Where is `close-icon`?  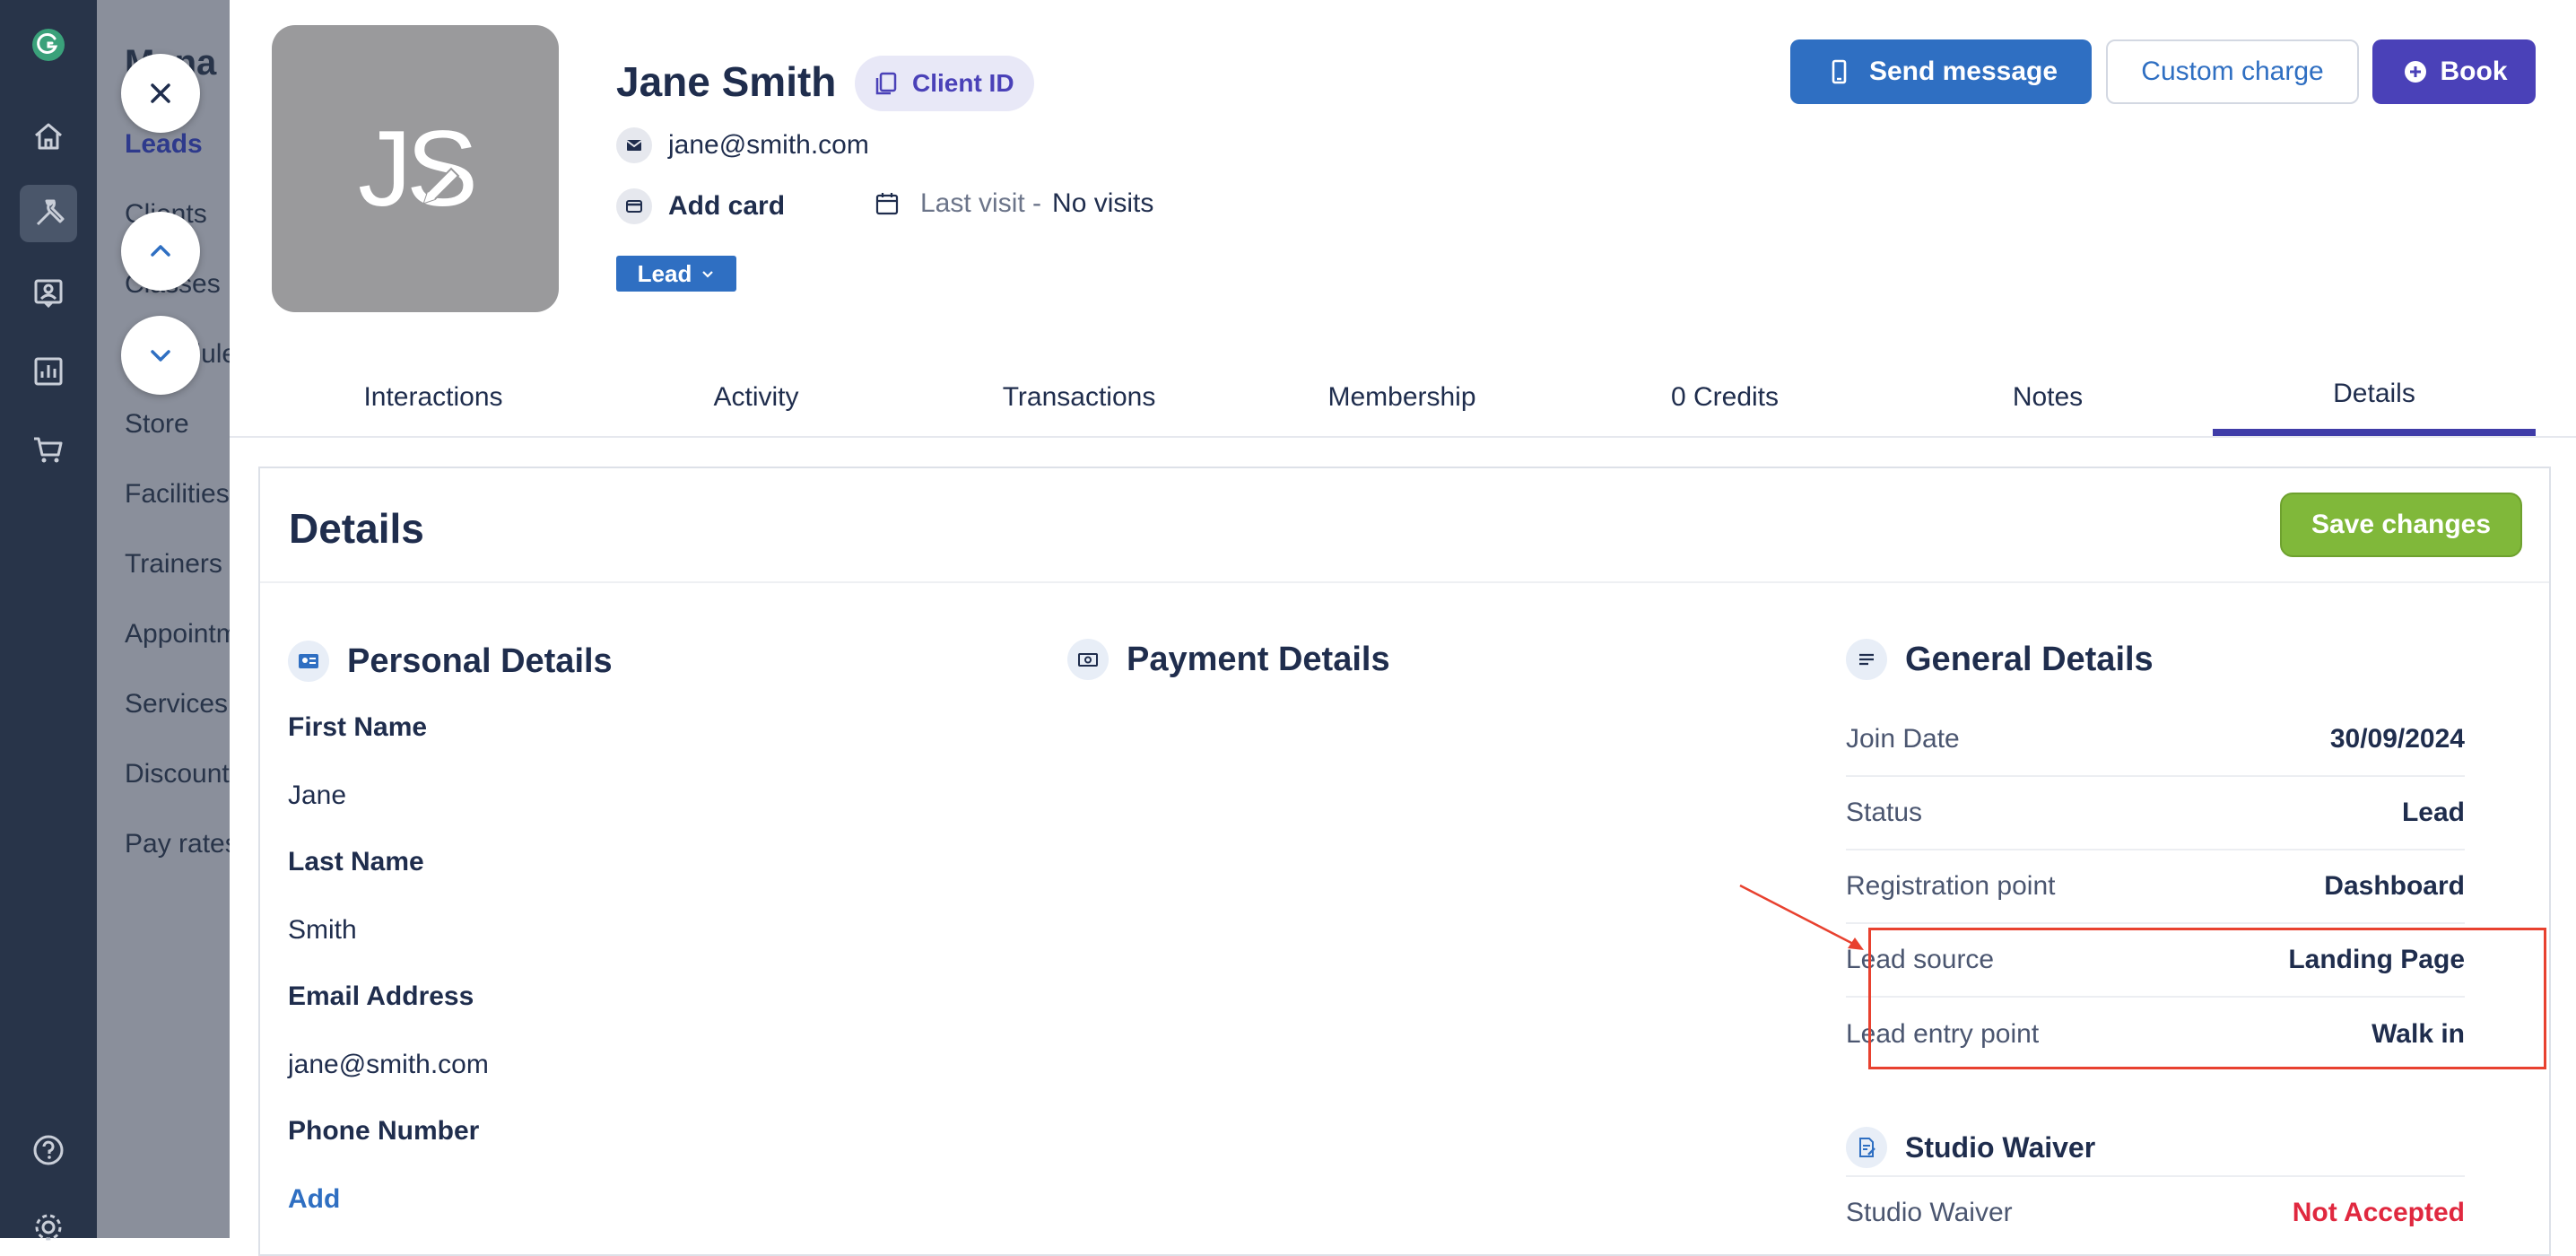
close-icon is located at coordinates (160, 93).